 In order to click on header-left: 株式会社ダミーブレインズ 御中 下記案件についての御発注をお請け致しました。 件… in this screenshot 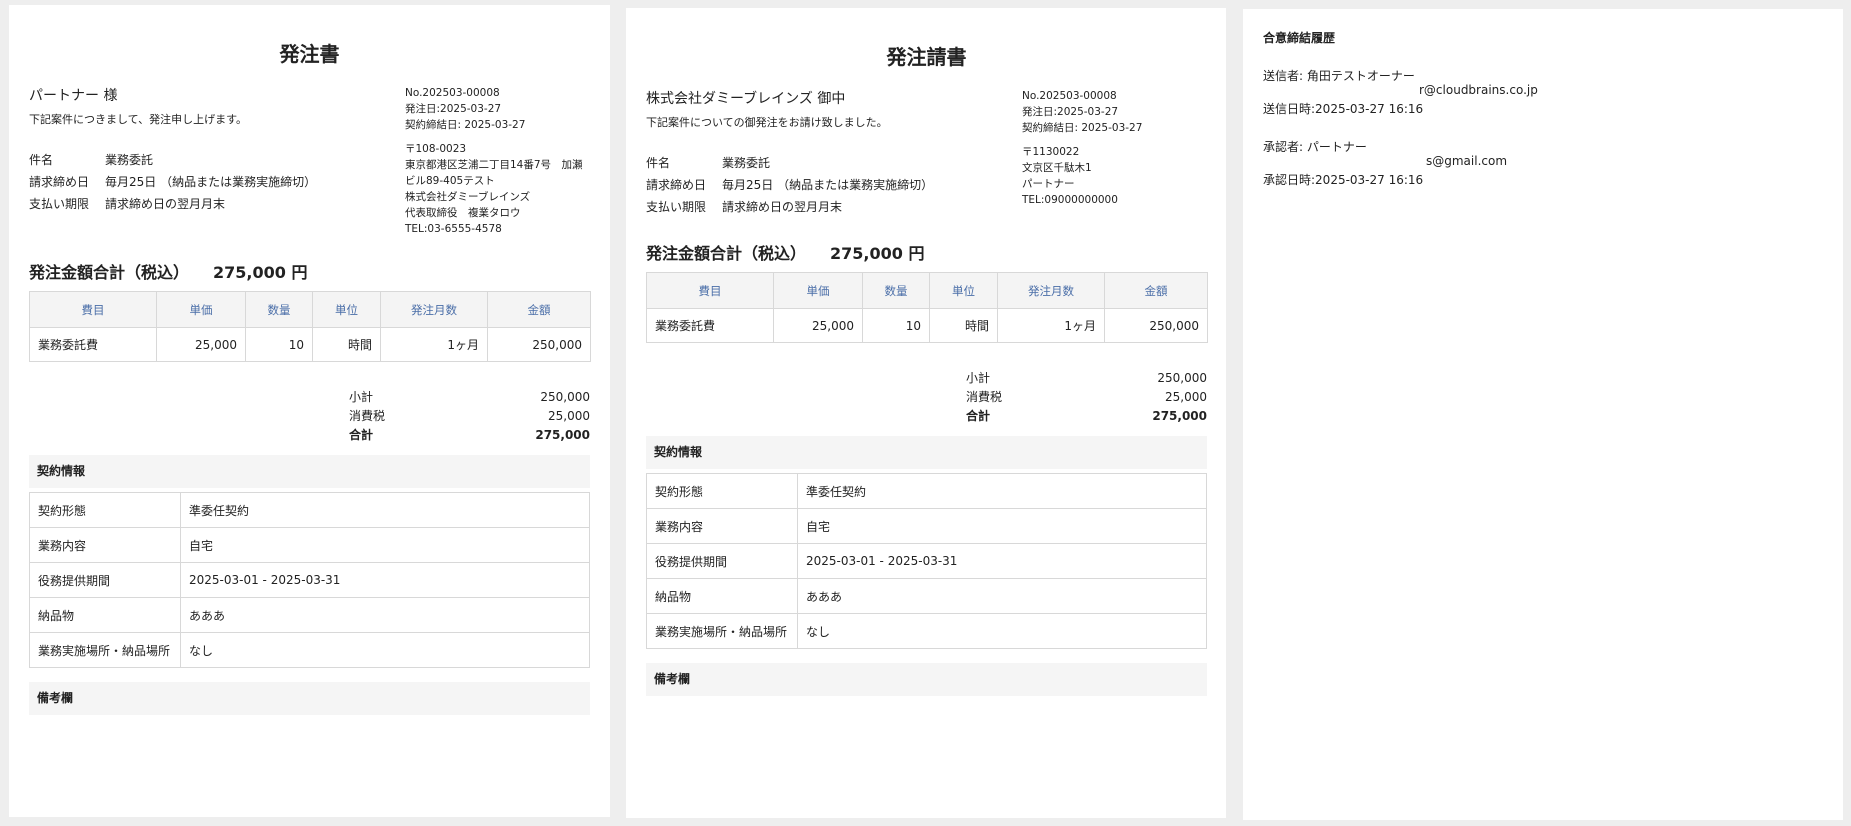, I will do `click(826, 153)`.